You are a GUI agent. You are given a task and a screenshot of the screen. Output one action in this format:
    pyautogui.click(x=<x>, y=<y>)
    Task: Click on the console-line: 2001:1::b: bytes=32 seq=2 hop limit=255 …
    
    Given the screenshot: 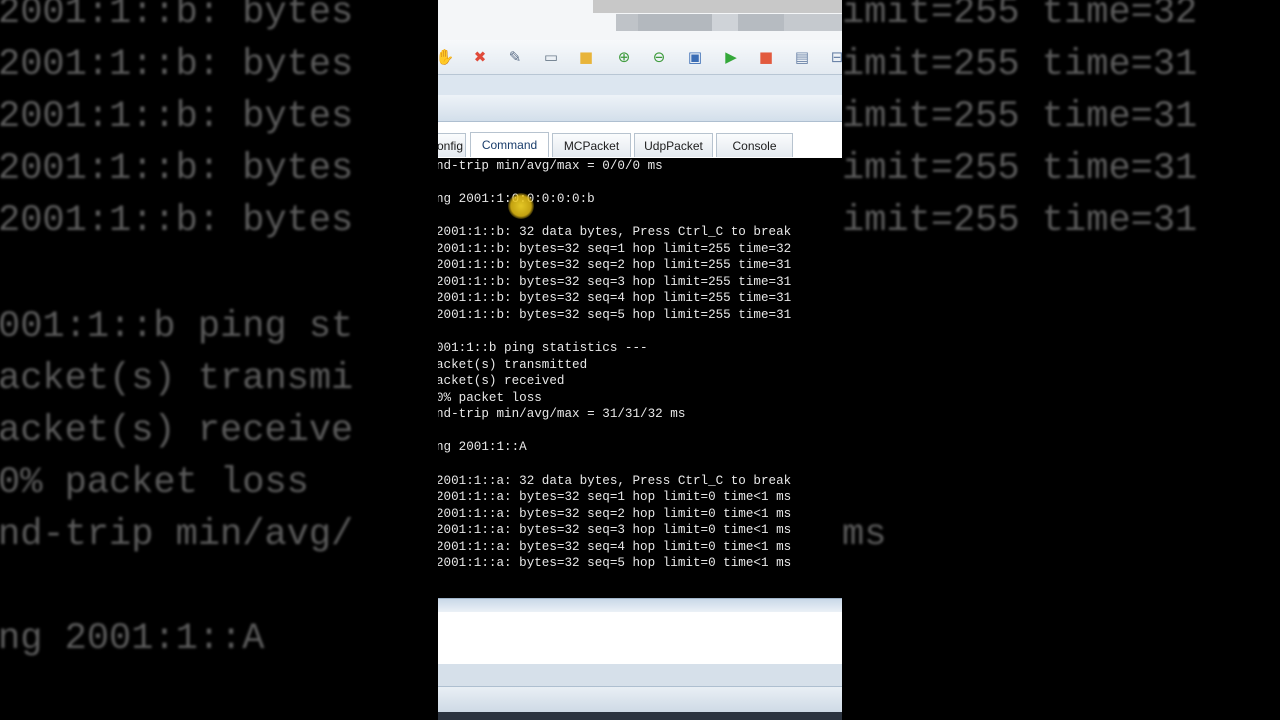 What is the action you would take?
    pyautogui.click(x=615, y=265)
    